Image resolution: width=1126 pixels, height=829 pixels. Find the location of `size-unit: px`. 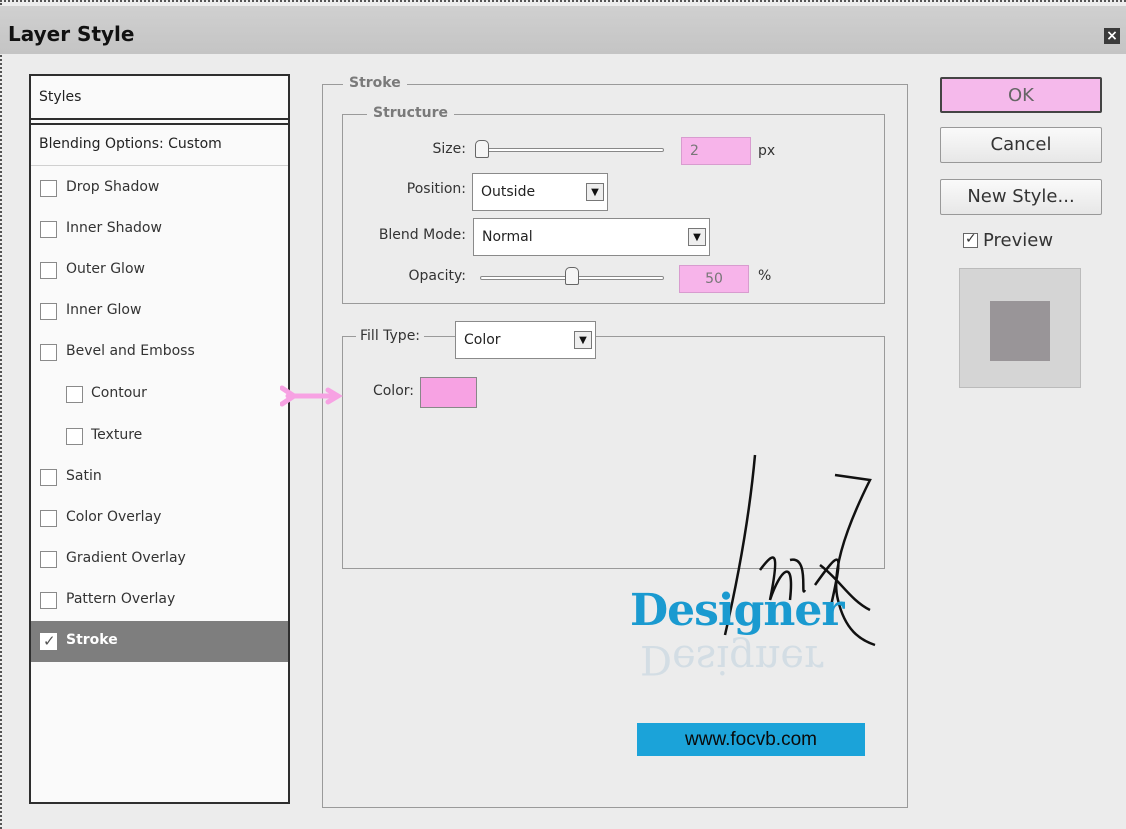

size-unit: px is located at coordinates (767, 151).